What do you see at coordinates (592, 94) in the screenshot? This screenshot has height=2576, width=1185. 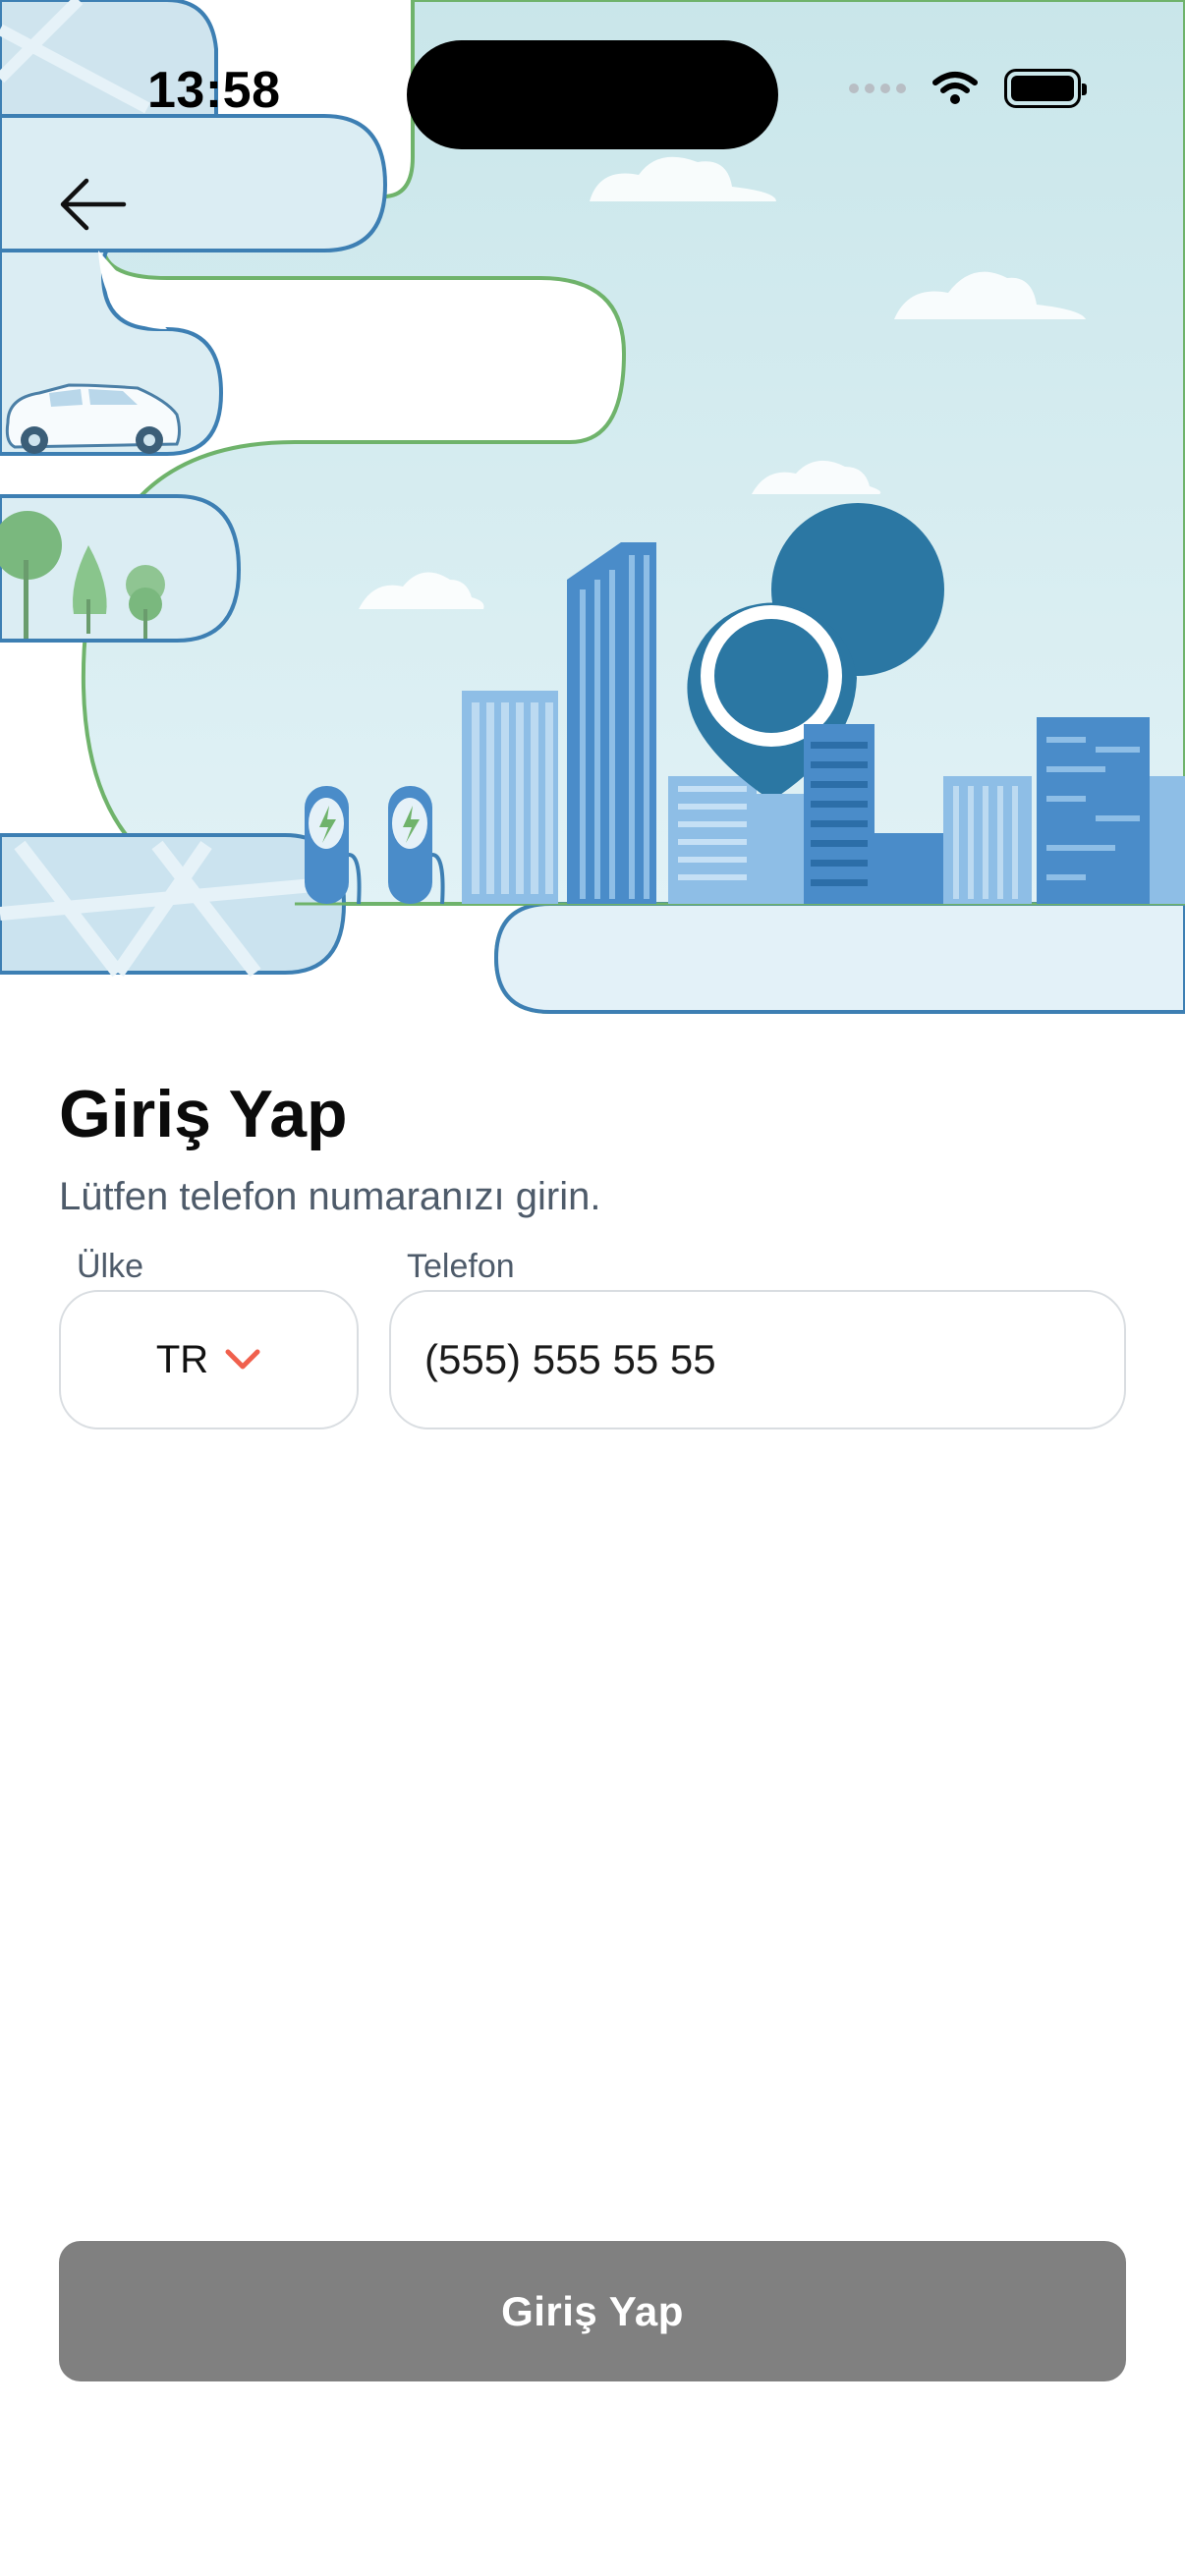 I see `dynamic-island` at bounding box center [592, 94].